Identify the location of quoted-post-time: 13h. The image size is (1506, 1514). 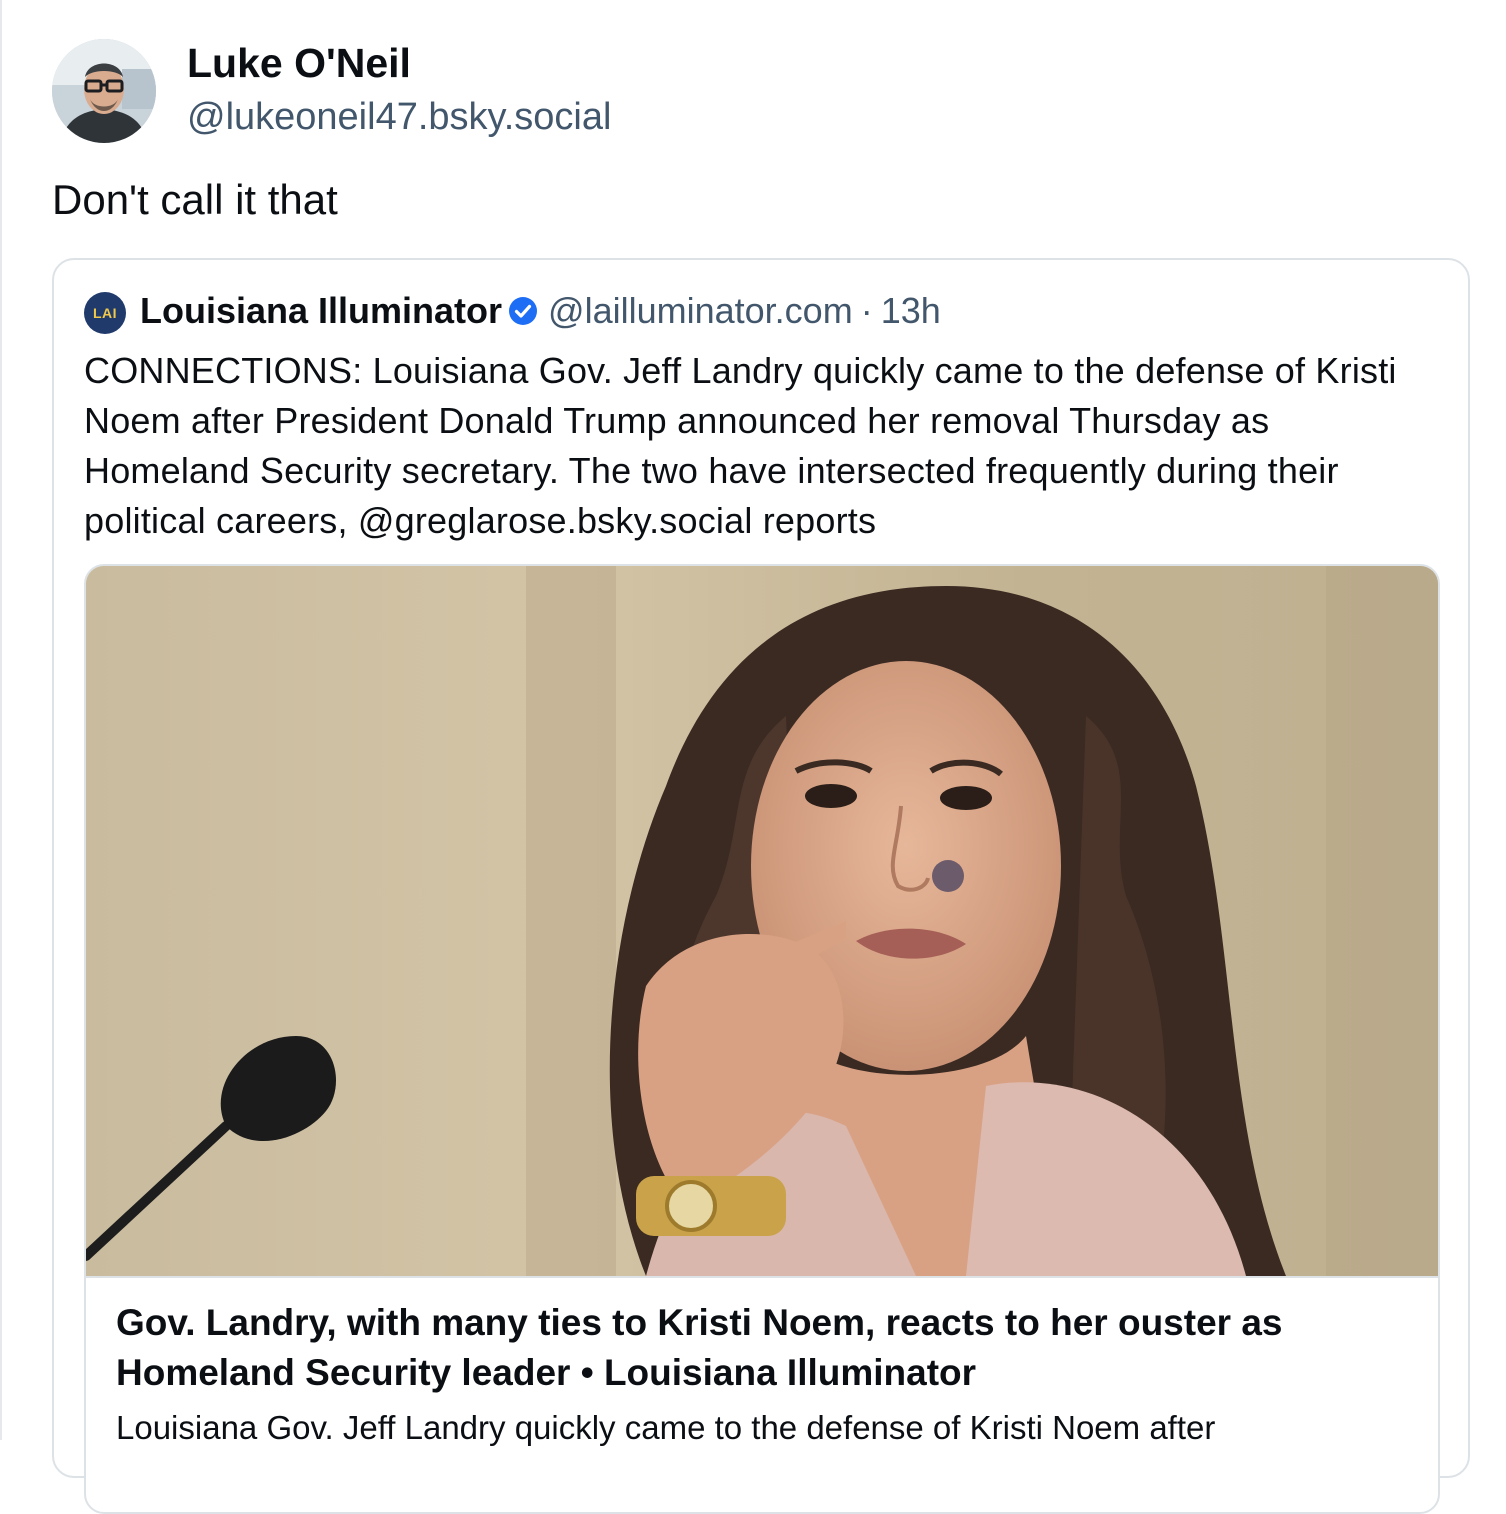
(911, 311).